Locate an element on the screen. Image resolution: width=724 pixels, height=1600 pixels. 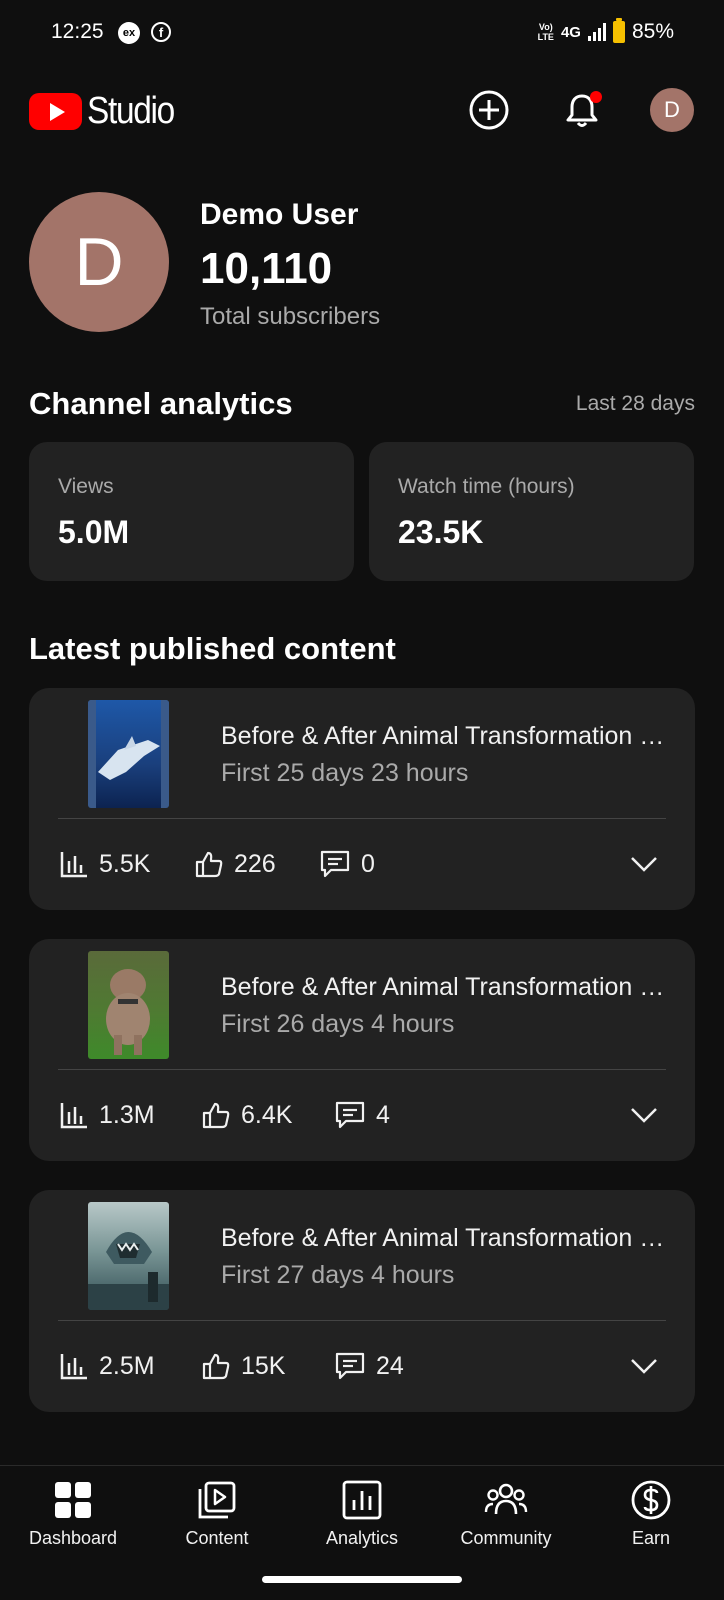
bell-icon is located at coordinates (584, 109).